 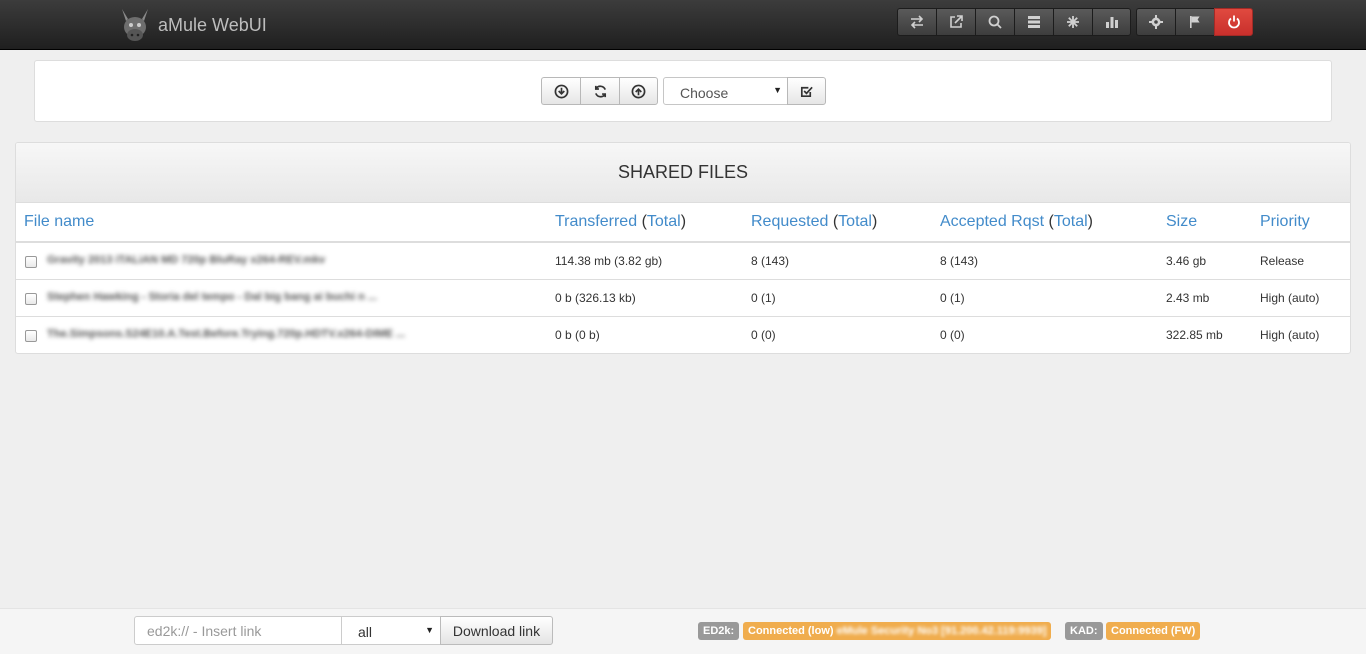 I want to click on refresh-icon, so click(x=600, y=91).